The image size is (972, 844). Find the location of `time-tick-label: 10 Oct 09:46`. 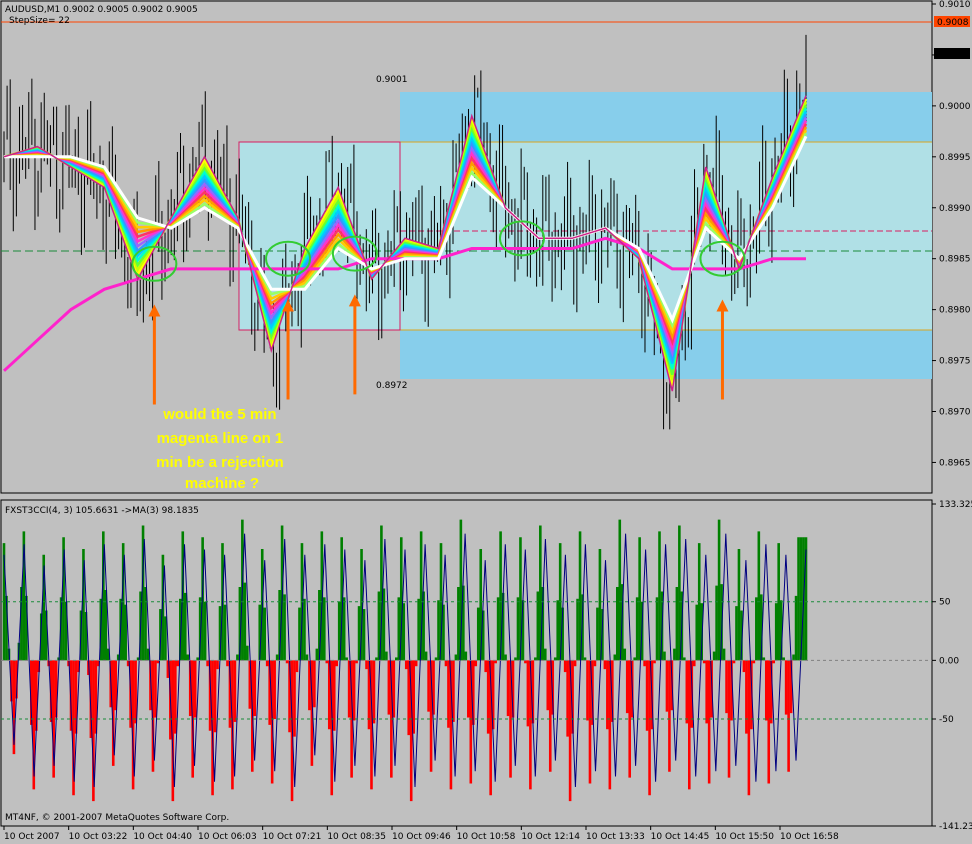

time-tick-label: 10 Oct 09:46 is located at coordinates (421, 837).